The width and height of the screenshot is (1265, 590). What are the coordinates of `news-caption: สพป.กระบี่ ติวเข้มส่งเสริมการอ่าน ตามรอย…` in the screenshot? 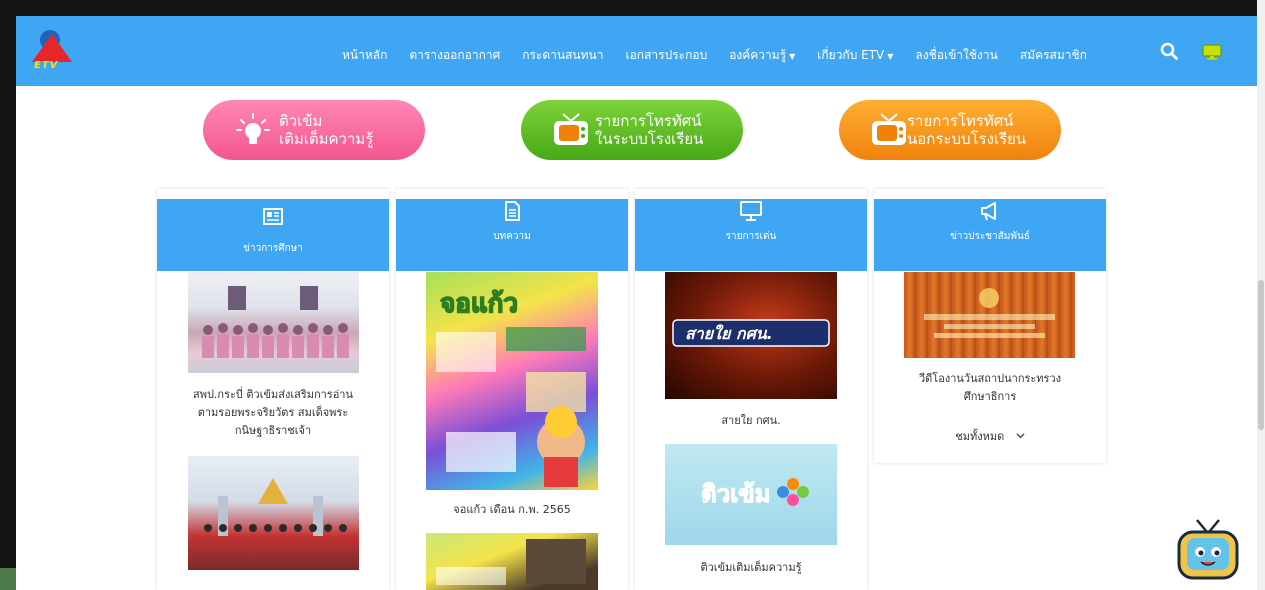 It's located at (273, 413).